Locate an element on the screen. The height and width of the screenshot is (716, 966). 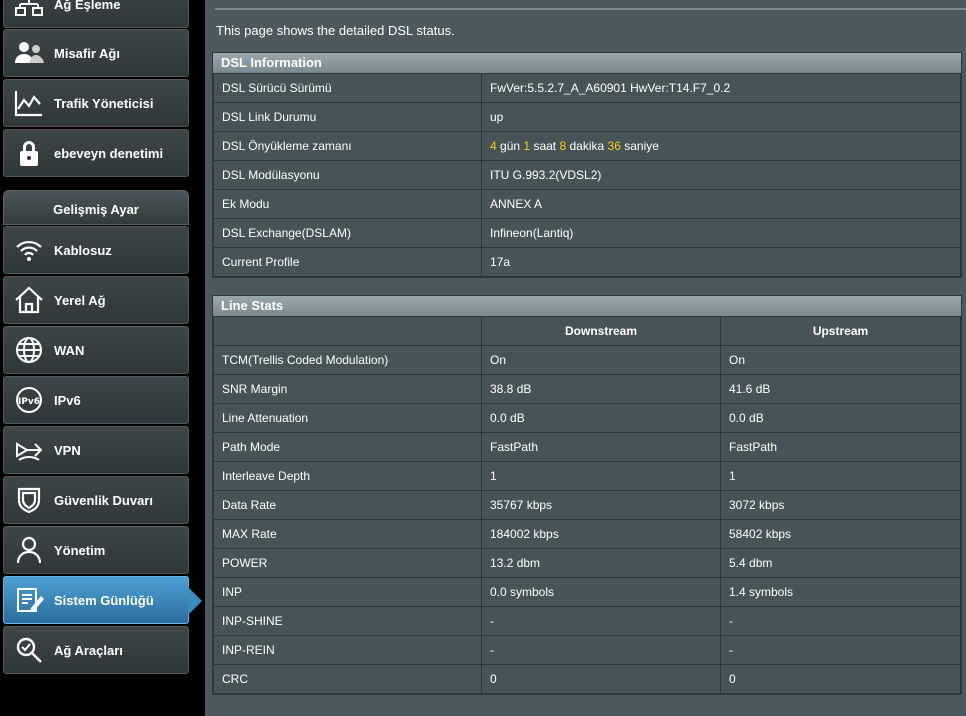
table-row: Current Profile 17a is located at coordinates (587, 262).